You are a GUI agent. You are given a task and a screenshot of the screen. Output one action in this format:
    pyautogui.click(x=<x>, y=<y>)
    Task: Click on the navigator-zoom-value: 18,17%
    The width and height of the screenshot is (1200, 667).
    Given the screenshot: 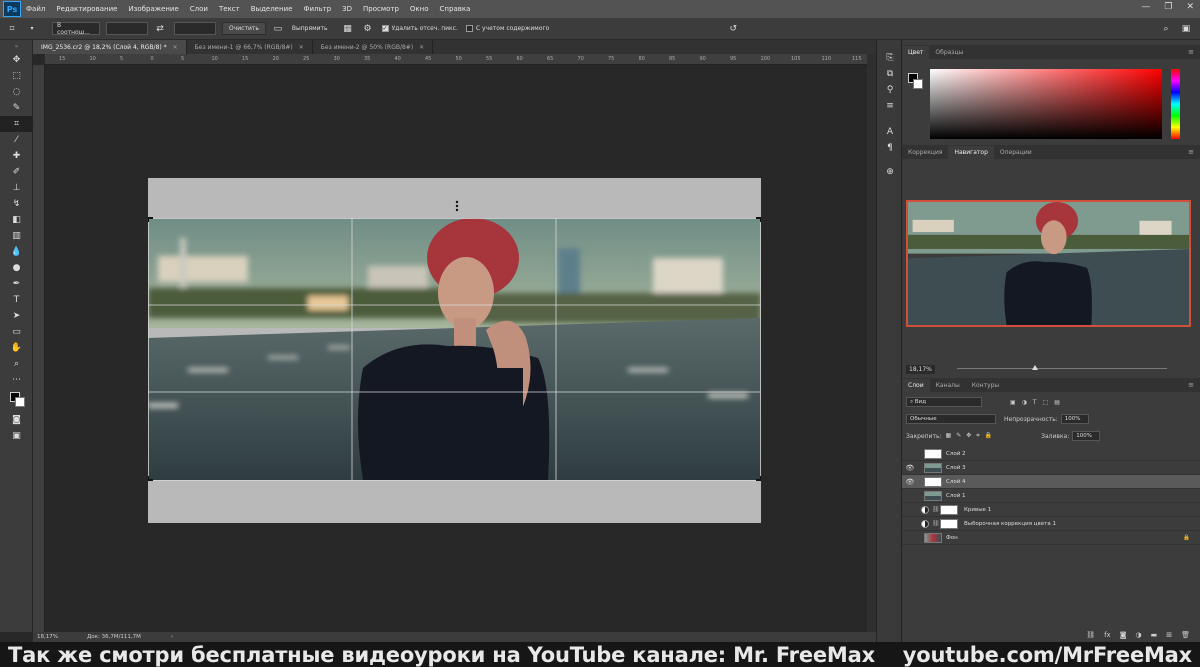 What is the action you would take?
    pyautogui.click(x=920, y=369)
    